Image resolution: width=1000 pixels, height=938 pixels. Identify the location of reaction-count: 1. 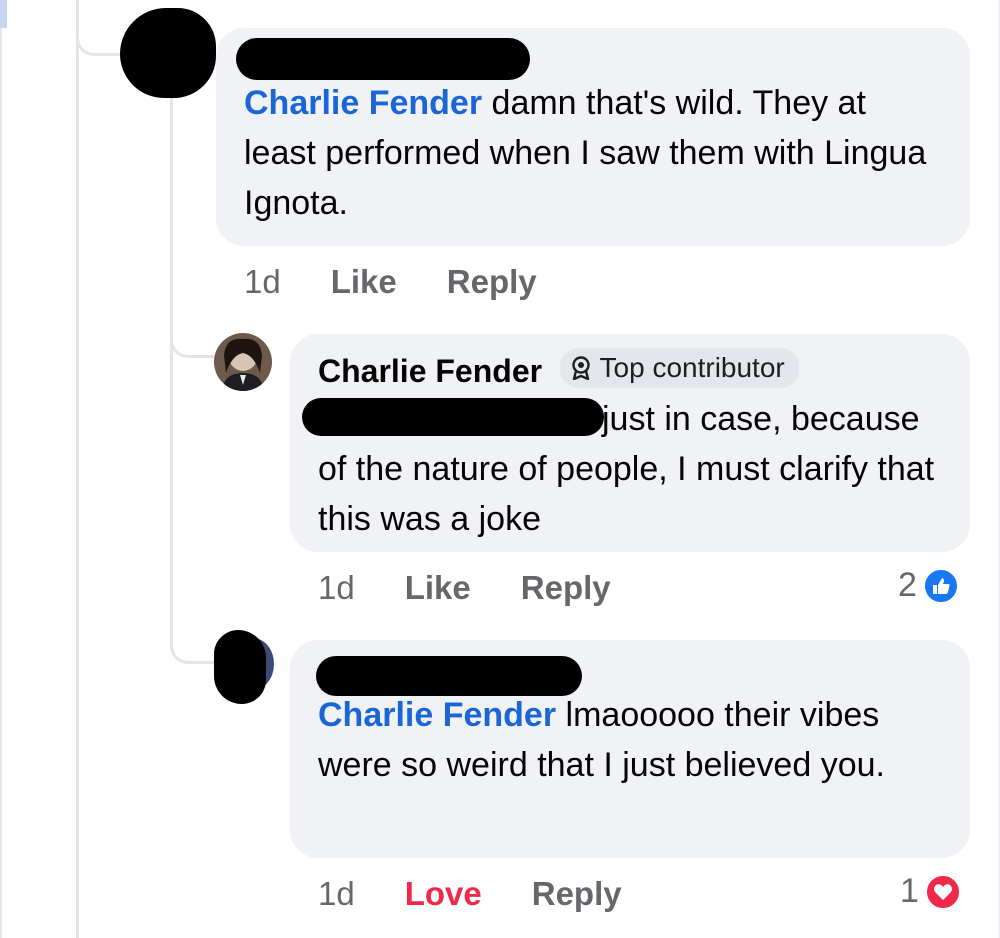
(909, 891).